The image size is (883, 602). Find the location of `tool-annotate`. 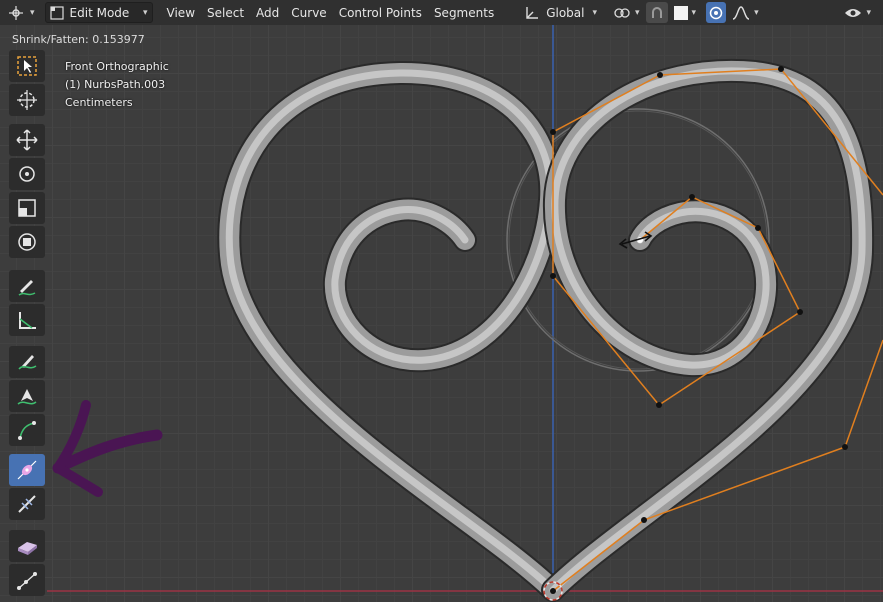

tool-annotate is located at coordinates (27, 286).